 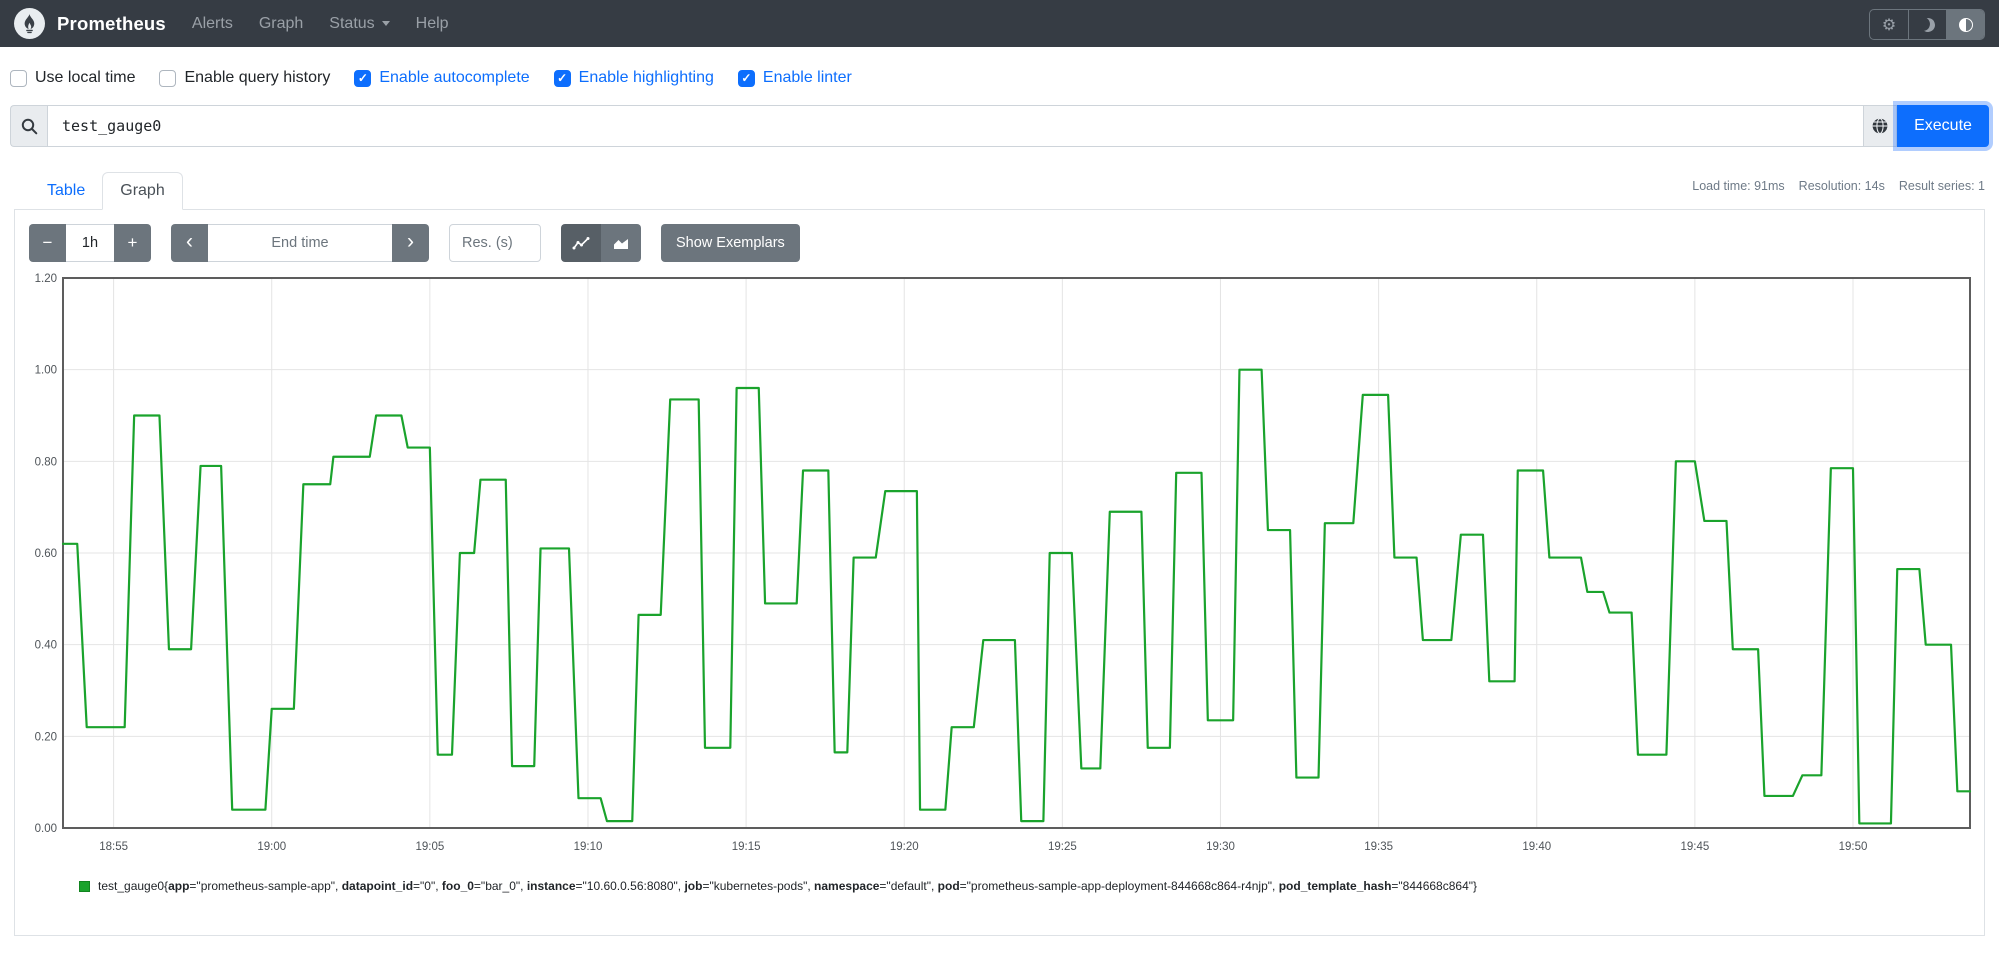 I want to click on range-input, so click(x=90, y=243).